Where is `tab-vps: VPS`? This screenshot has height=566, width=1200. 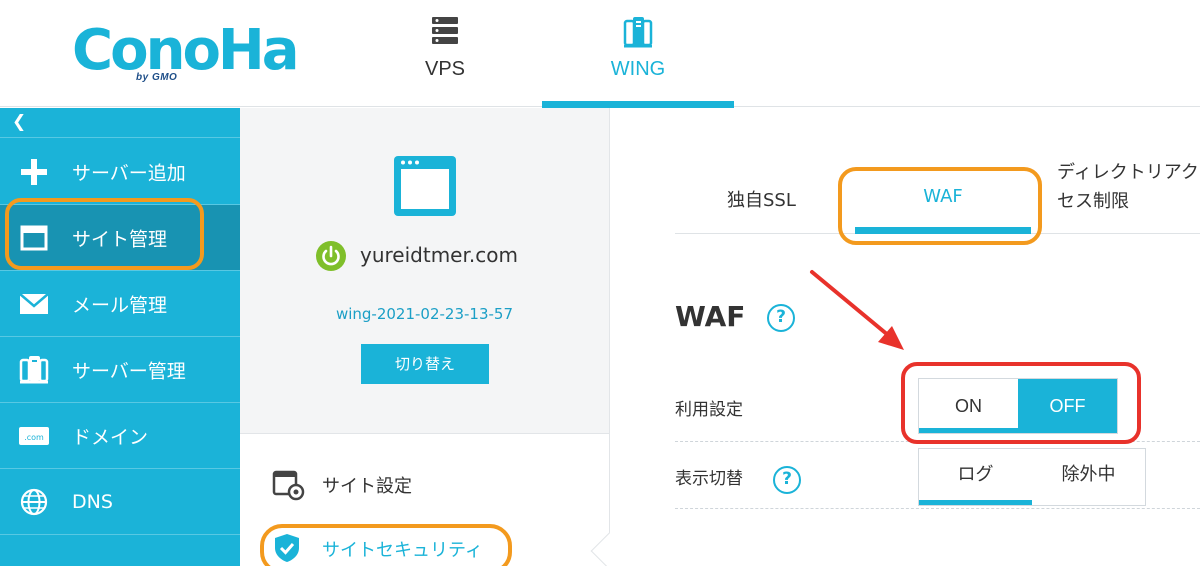
tab-vps: VPS is located at coordinates (445, 53).